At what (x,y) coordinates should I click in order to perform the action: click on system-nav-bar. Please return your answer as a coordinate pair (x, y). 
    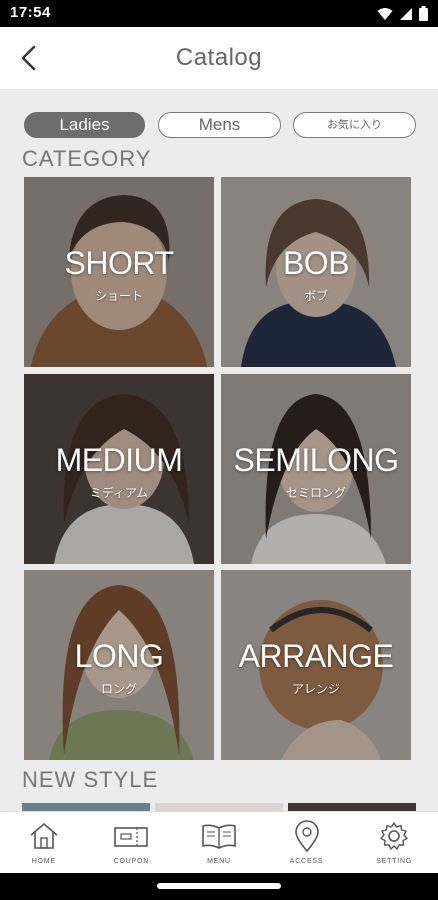
    Looking at the image, I should click on (219, 886).